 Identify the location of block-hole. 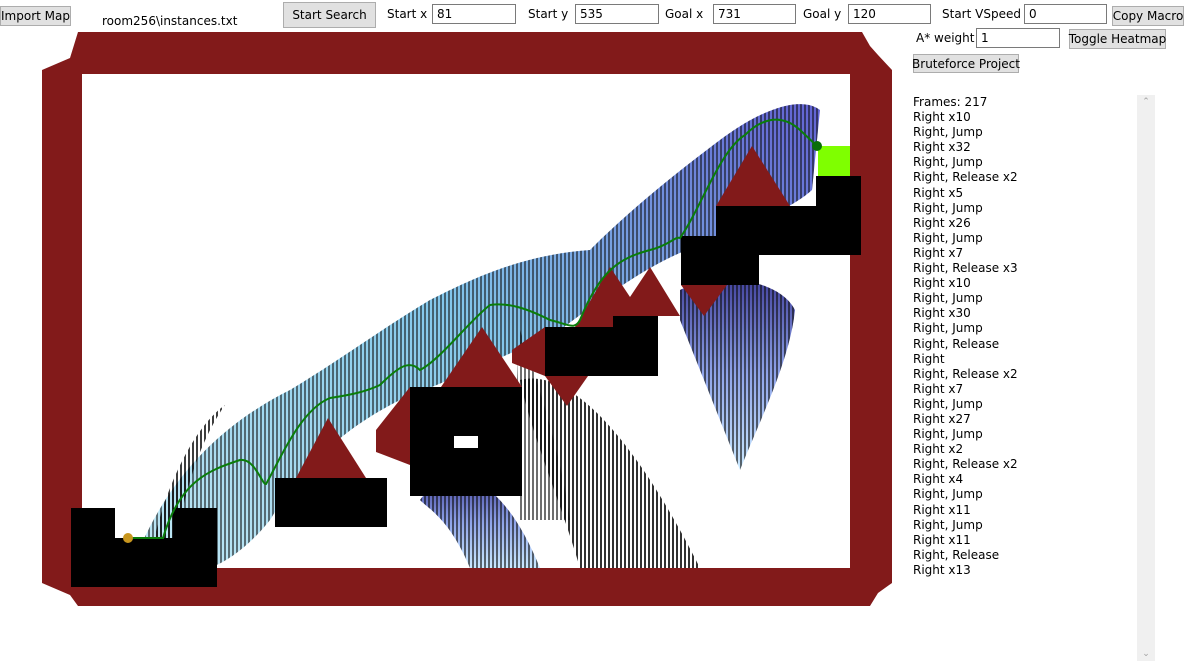
(466, 442).